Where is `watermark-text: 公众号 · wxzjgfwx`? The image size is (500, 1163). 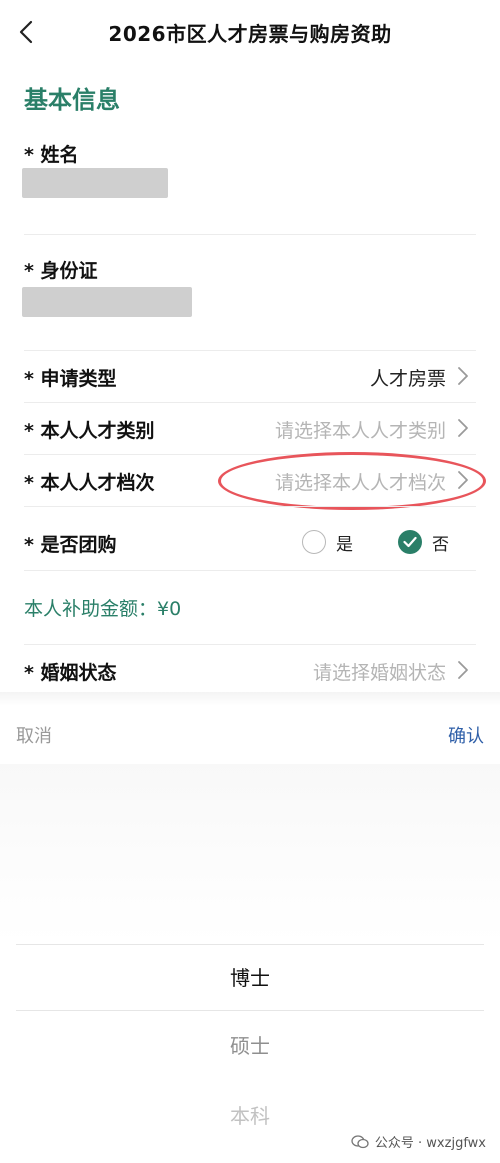
watermark-text: 公众号 · wxzjgfwx is located at coordinates (430, 1143).